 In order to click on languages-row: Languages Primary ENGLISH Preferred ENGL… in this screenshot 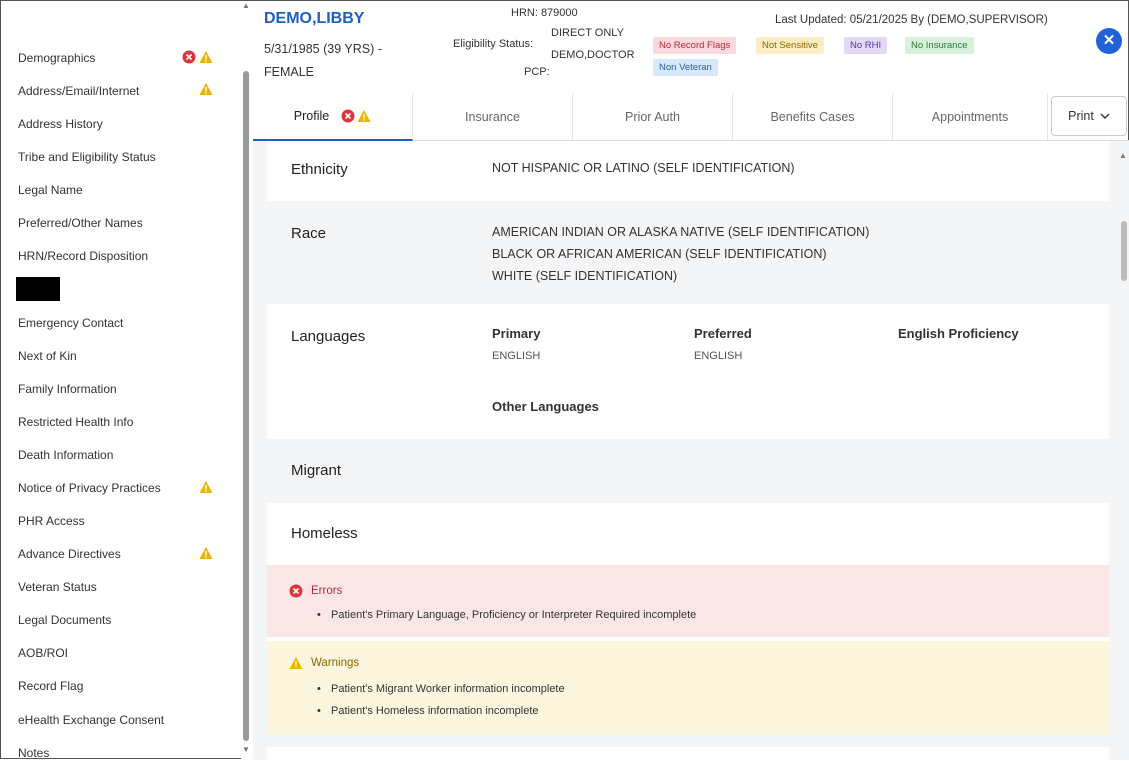, I will do `click(688, 371)`.